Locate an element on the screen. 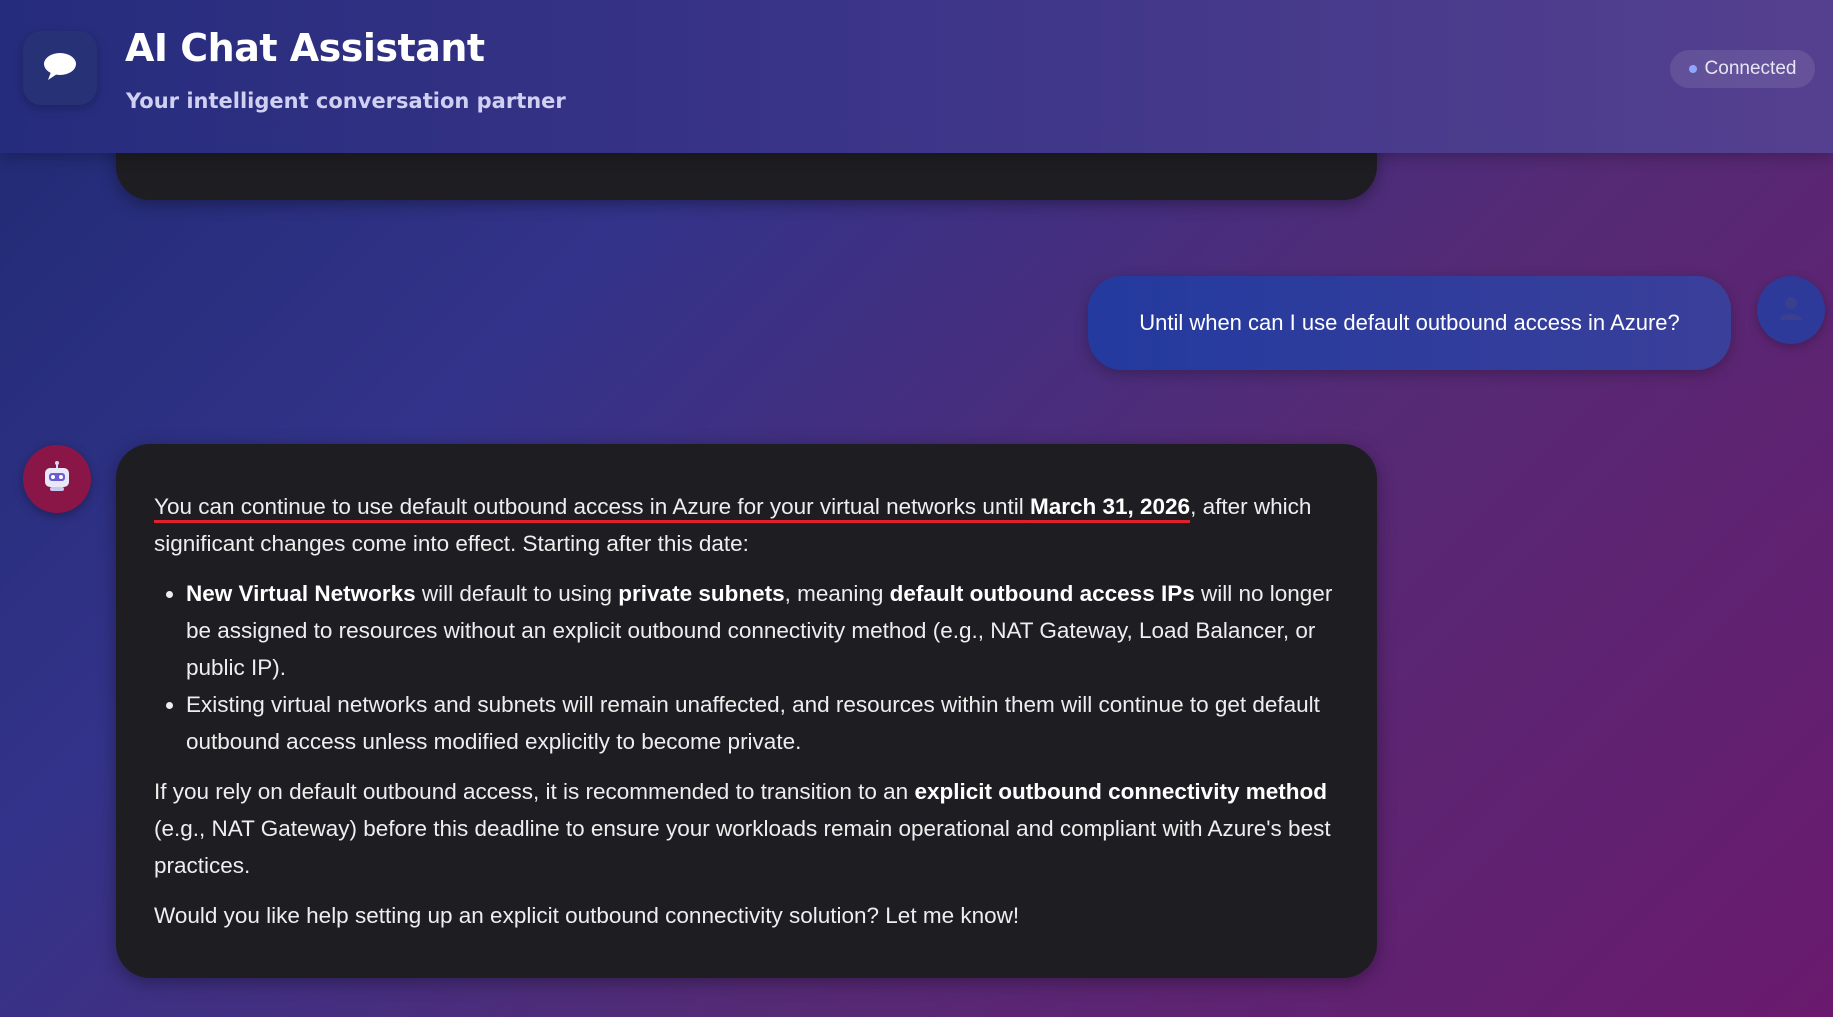 The image size is (1833, 1017). assistant-avatar is located at coordinates (57, 479).